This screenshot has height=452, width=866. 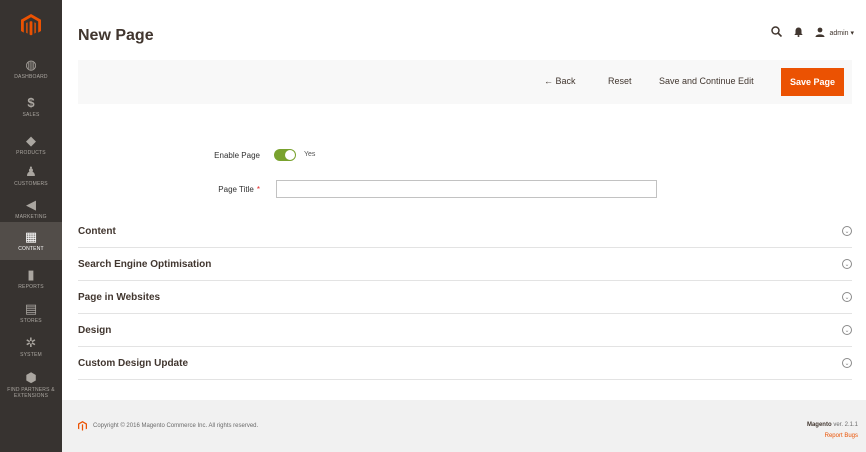 I want to click on sidebar-item-reports: ▮ REPORTS, so click(x=31, y=279).